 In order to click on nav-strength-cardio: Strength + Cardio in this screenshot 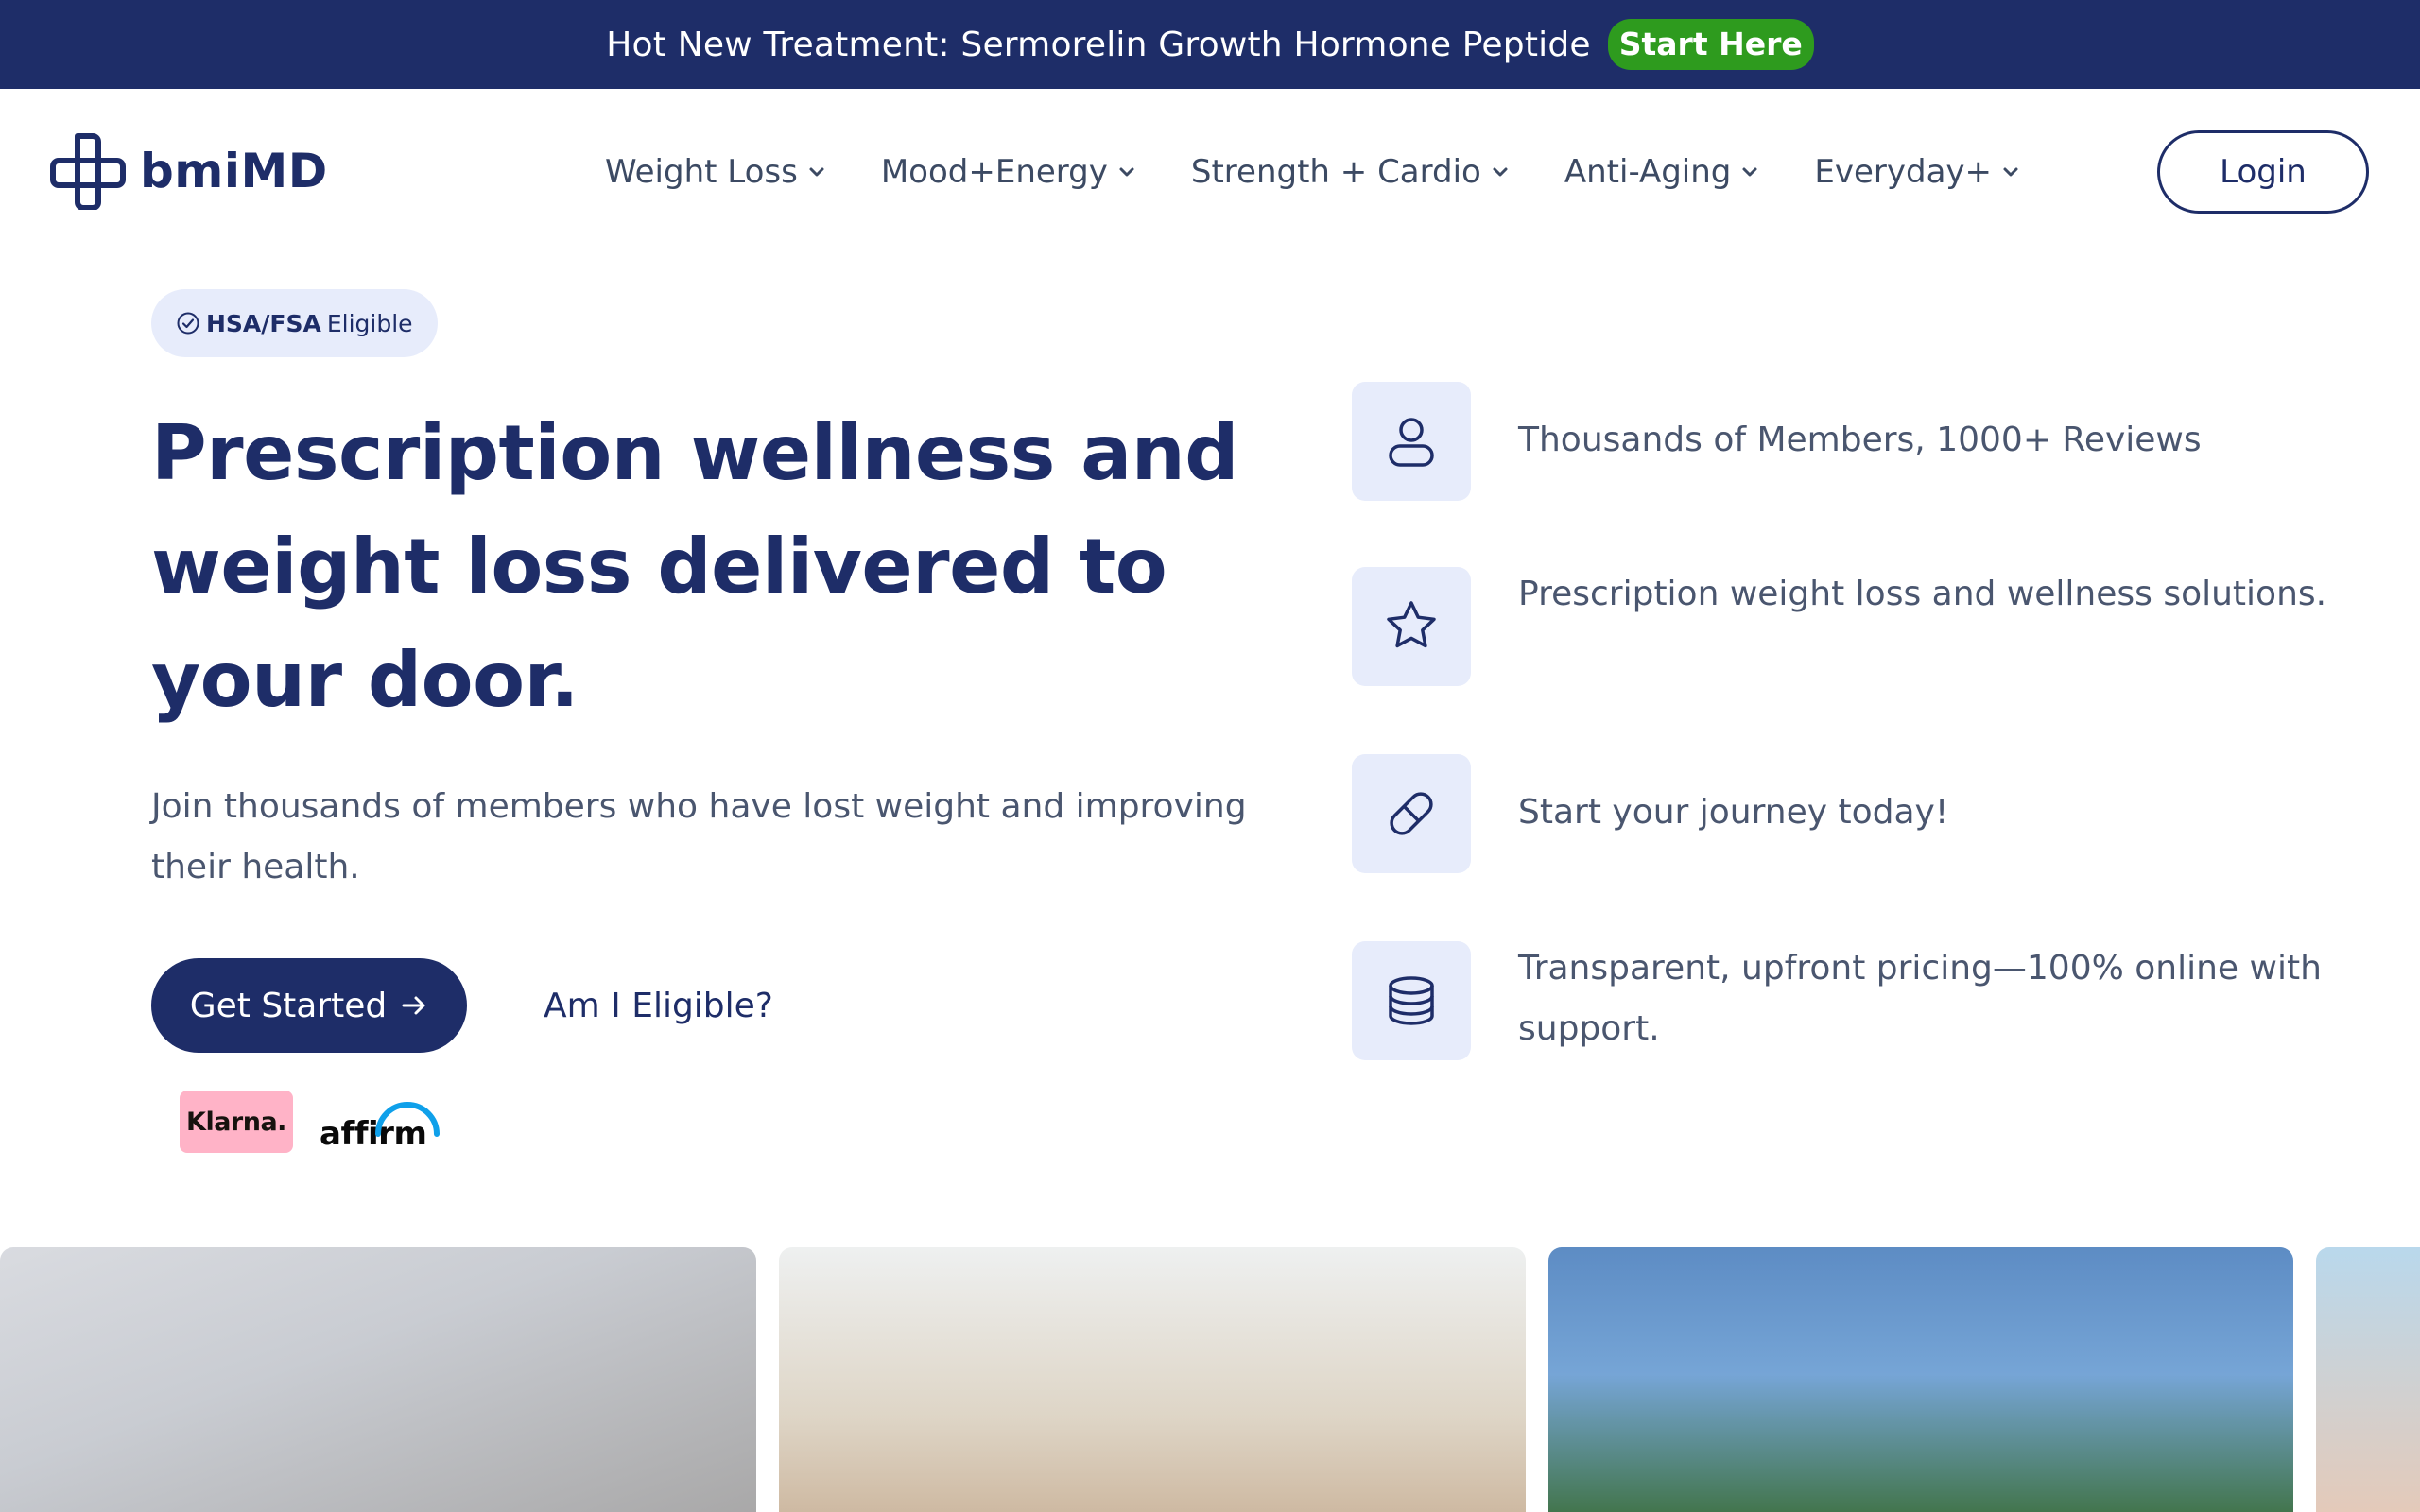, I will do `click(1350, 172)`.